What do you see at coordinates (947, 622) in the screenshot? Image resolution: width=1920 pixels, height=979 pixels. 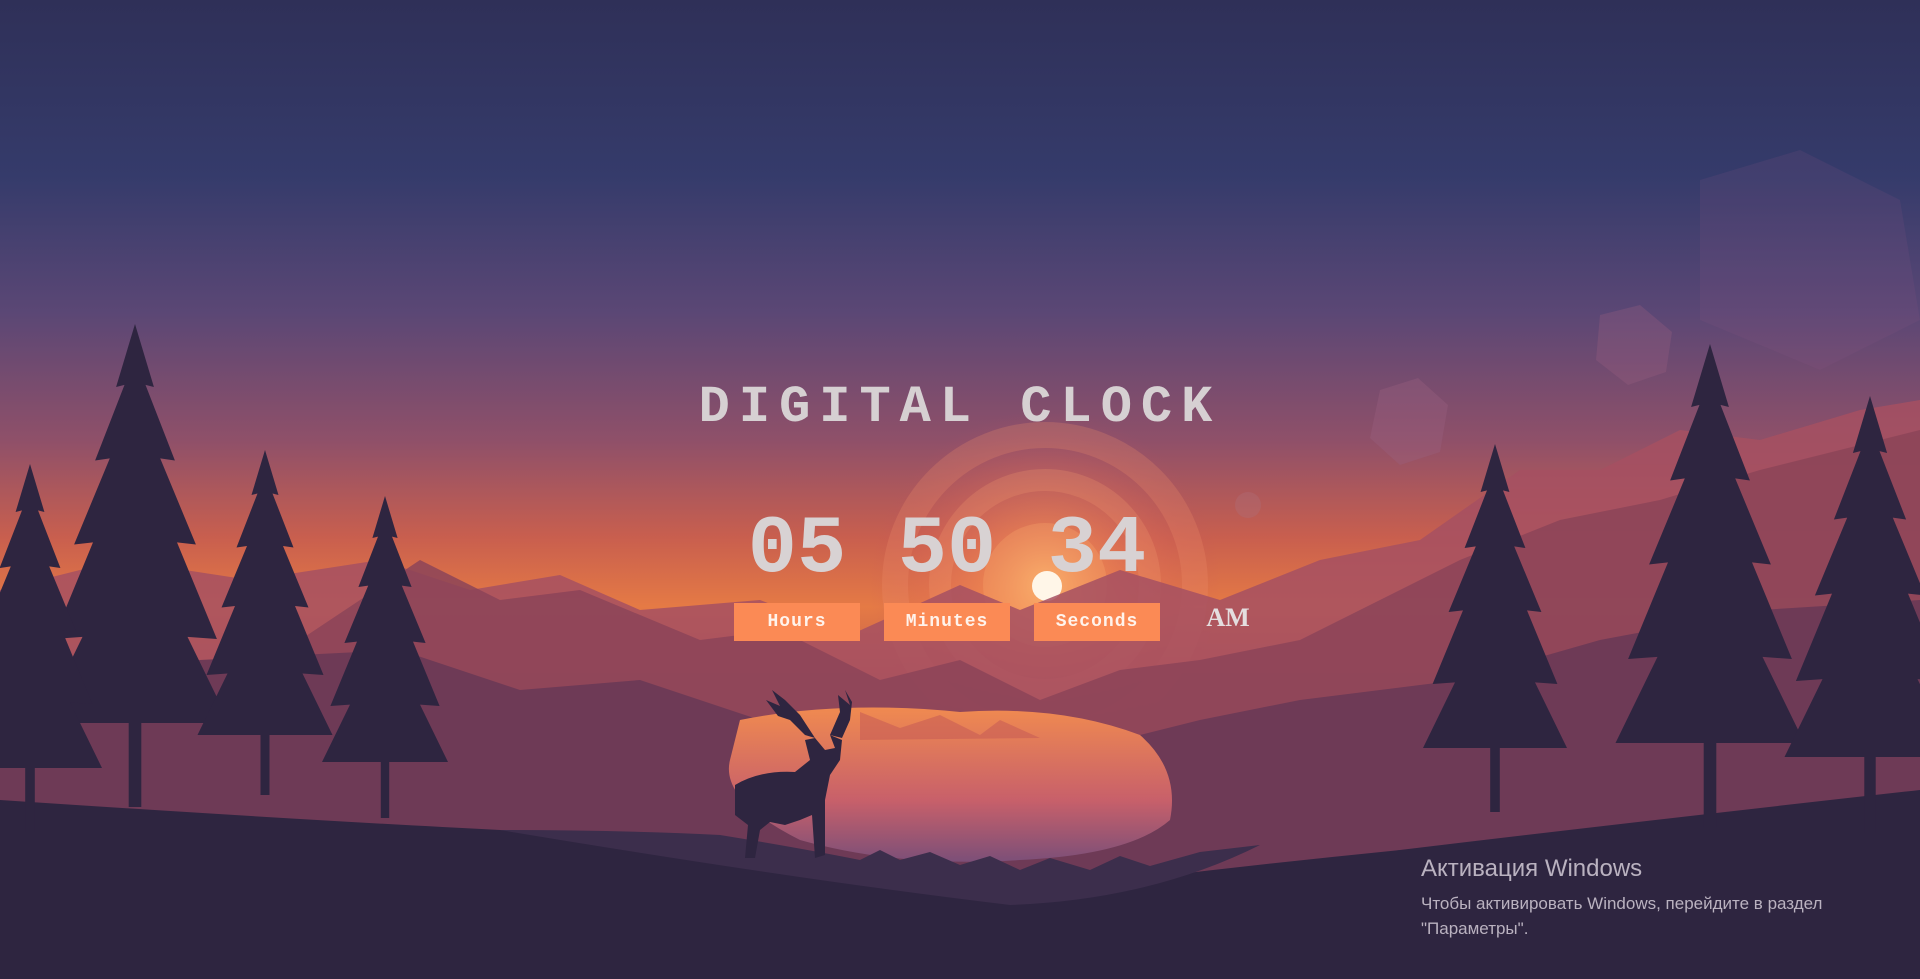 I see `minutes-label: Minutes` at bounding box center [947, 622].